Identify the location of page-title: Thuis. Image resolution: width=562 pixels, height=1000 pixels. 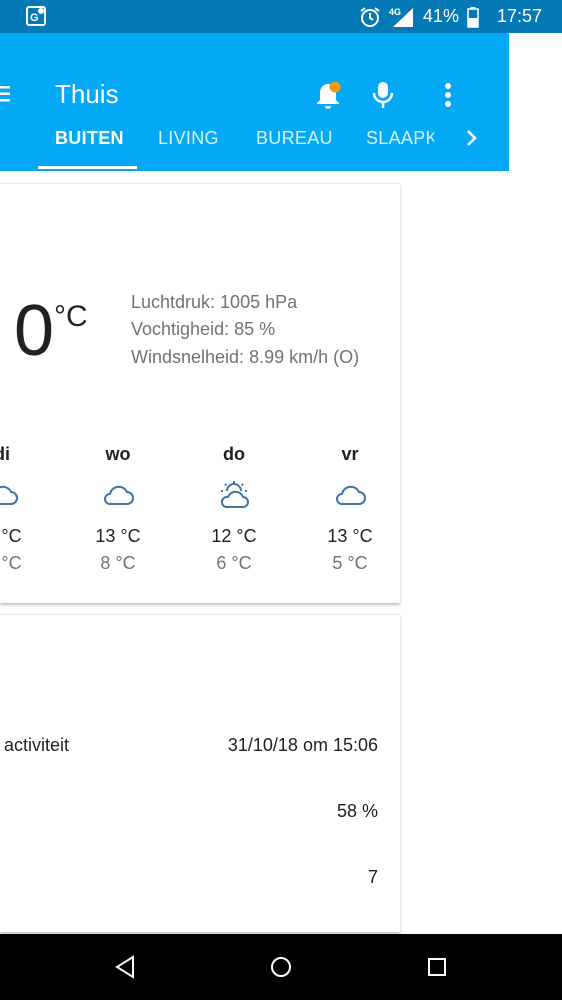
(87, 94).